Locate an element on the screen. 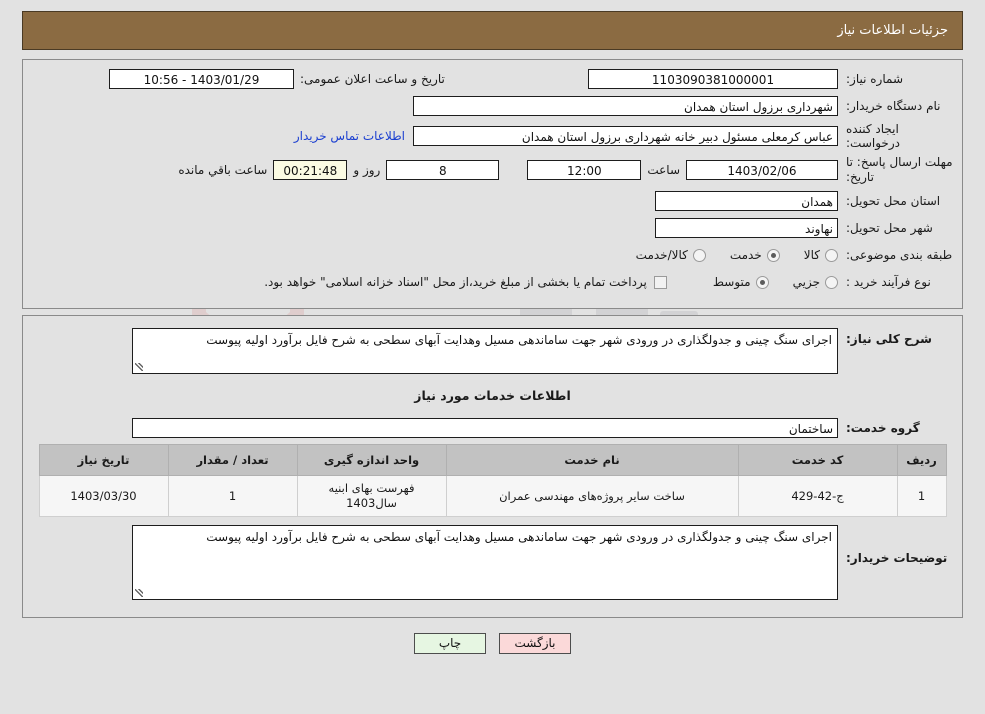  footer-buttons: بازگشت چاپ is located at coordinates (492, 643).